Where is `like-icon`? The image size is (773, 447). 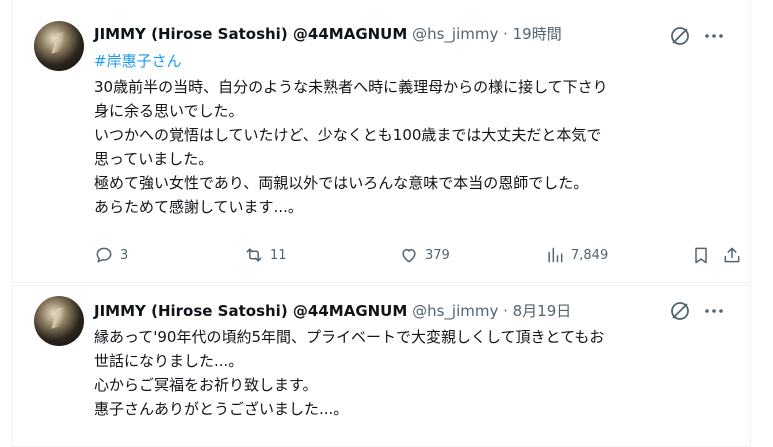 like-icon is located at coordinates (409, 255).